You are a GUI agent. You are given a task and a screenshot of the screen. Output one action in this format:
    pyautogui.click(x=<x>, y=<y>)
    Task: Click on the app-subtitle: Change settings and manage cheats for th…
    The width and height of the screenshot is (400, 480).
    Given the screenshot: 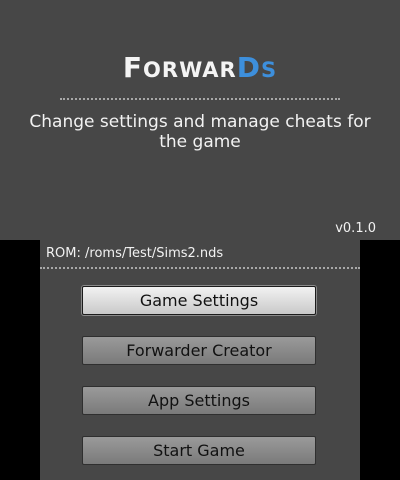 What is the action you would take?
    pyautogui.click(x=200, y=132)
    